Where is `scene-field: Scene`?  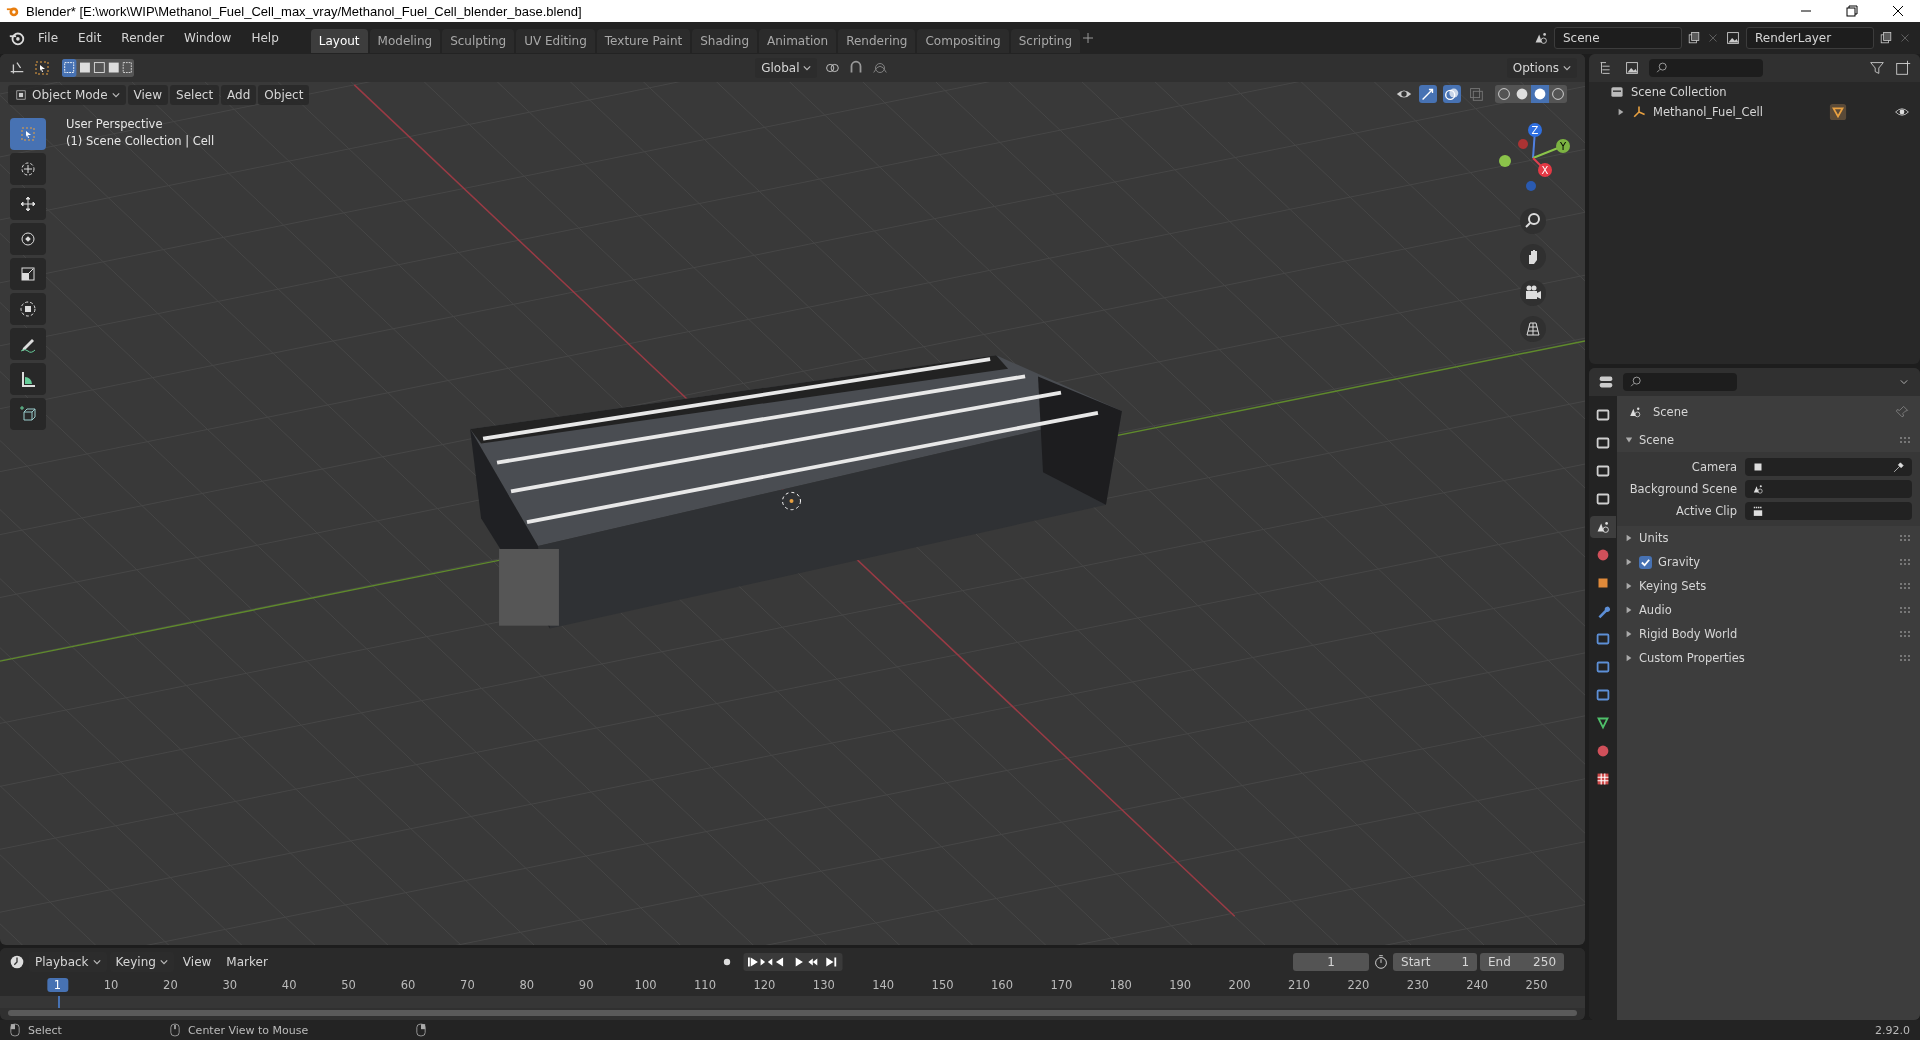
scene-field: Scene is located at coordinates (1618, 38).